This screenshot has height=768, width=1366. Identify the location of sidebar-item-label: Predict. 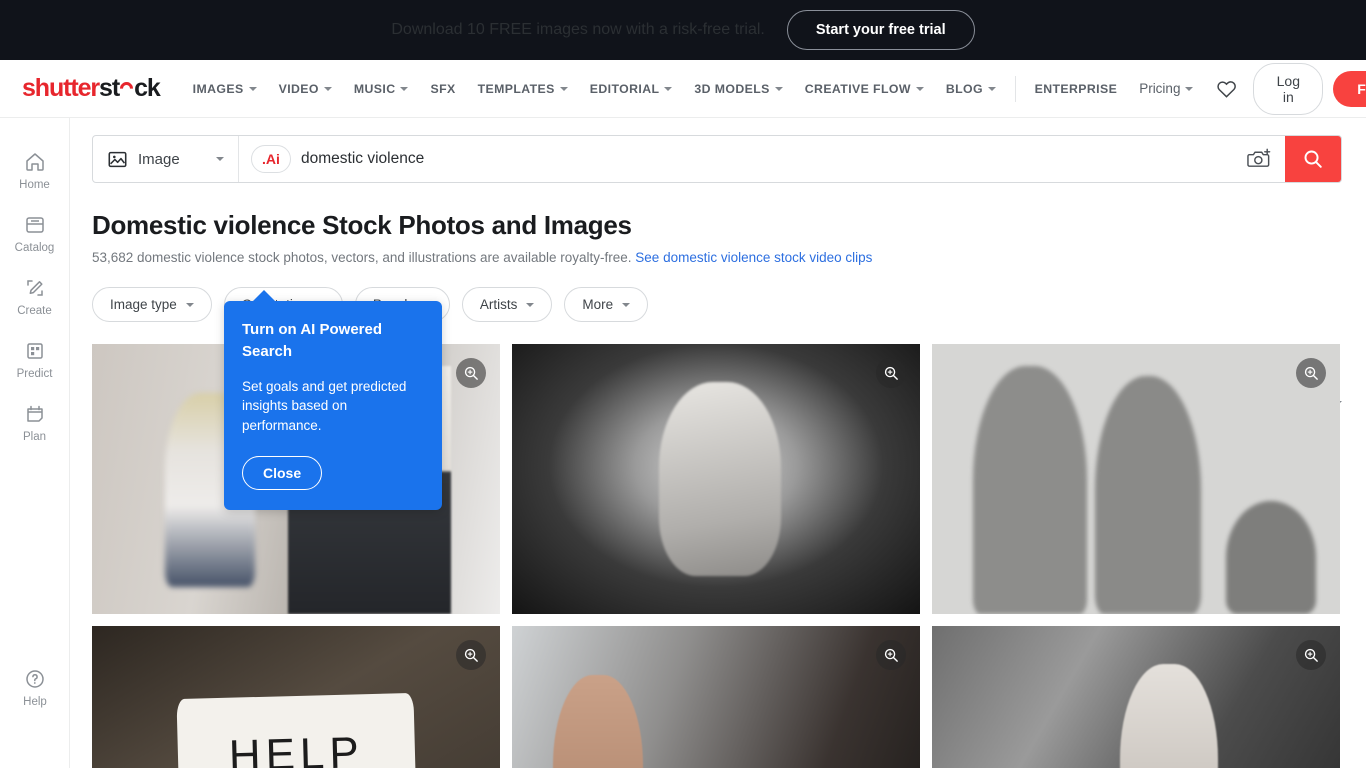
(34, 374).